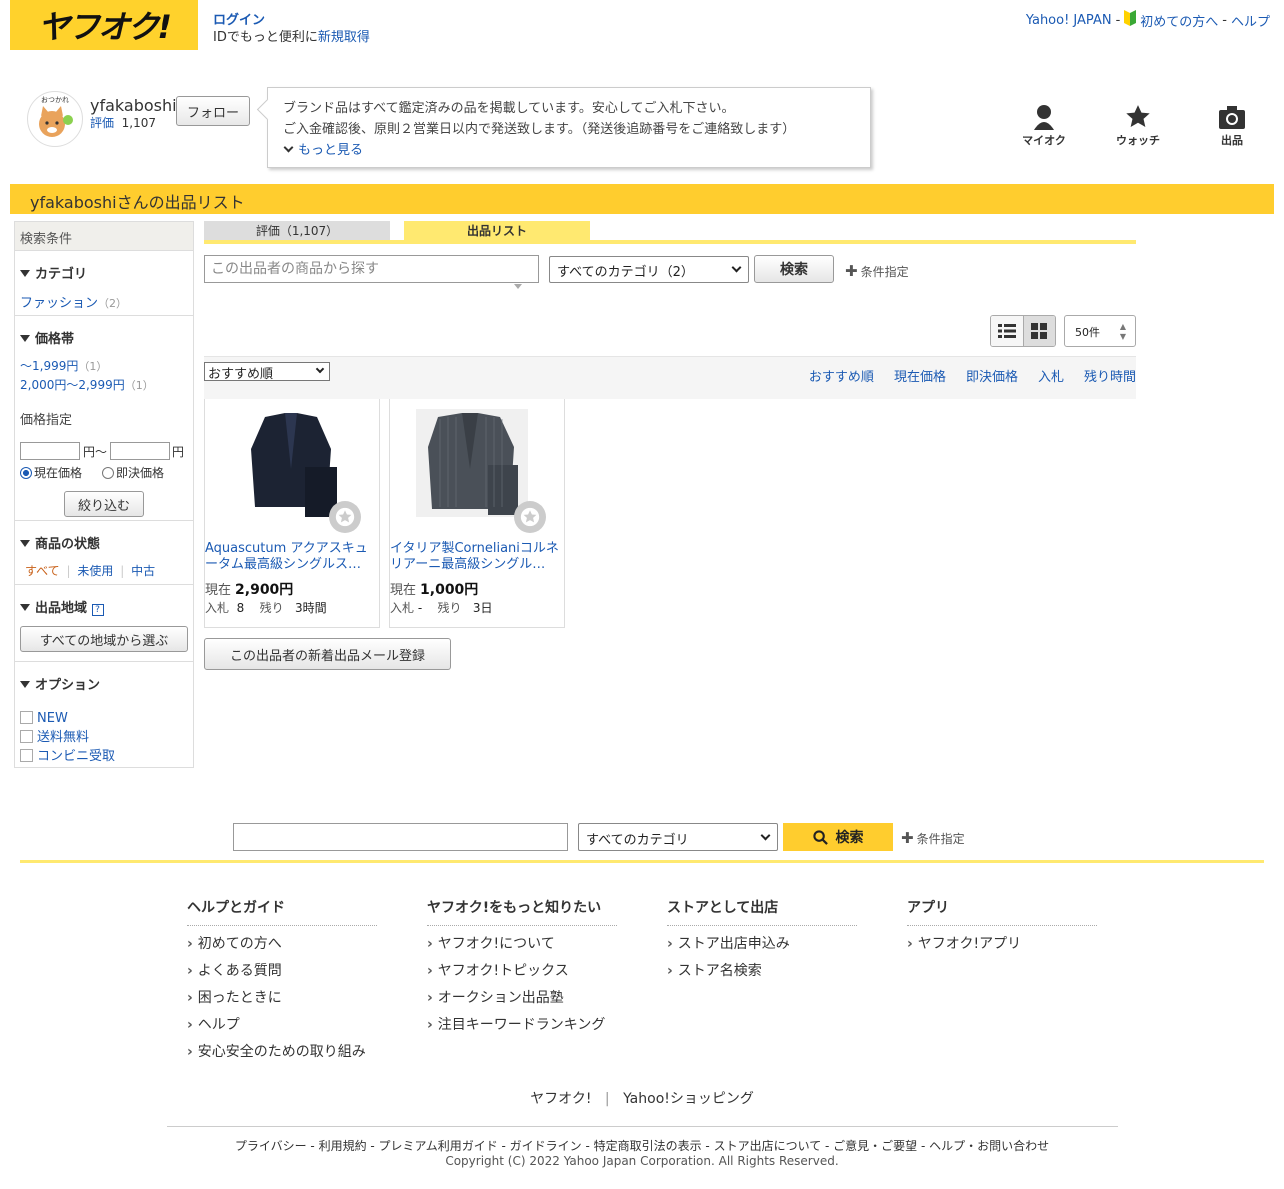 The height and width of the screenshot is (1189, 1284). I want to click on service-yafuoku-link: ヤフオク!, so click(560, 1099).